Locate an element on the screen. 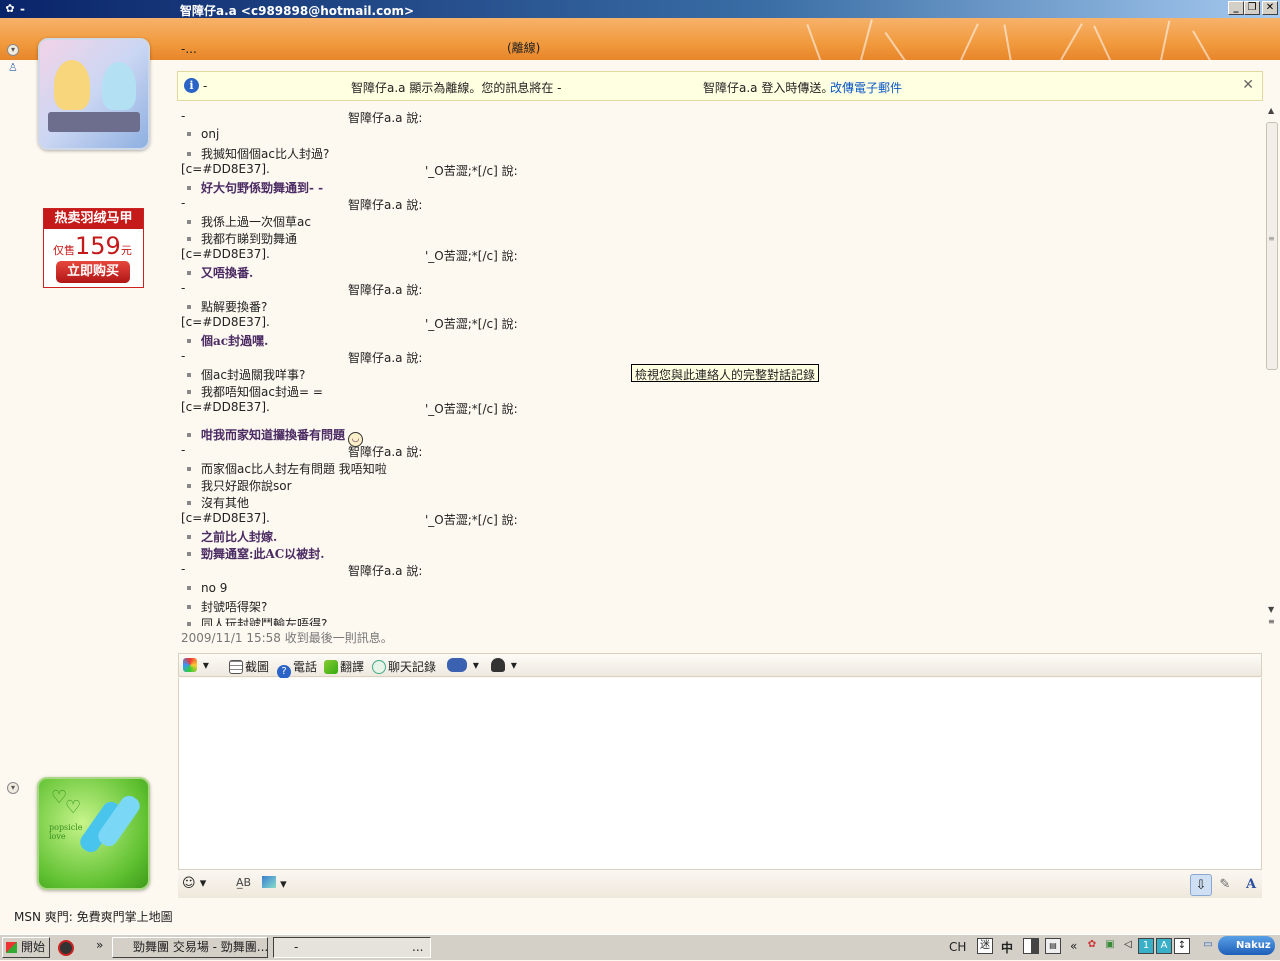 This screenshot has height=961, width=1280. call-button: ? 電話 is located at coordinates (297, 668).